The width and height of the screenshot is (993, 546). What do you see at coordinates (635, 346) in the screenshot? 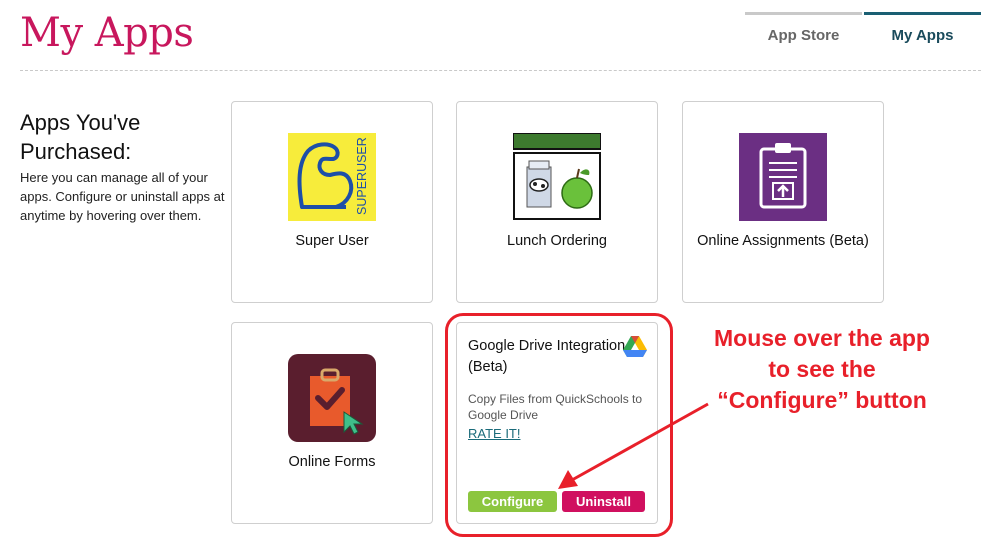
I see `google-drive-icon` at bounding box center [635, 346].